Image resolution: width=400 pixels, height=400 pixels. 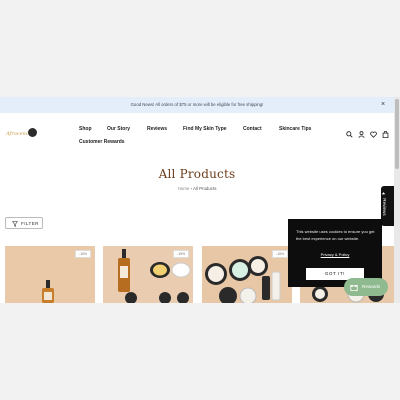 What do you see at coordinates (385, 134) in the screenshot?
I see `cart-icon` at bounding box center [385, 134].